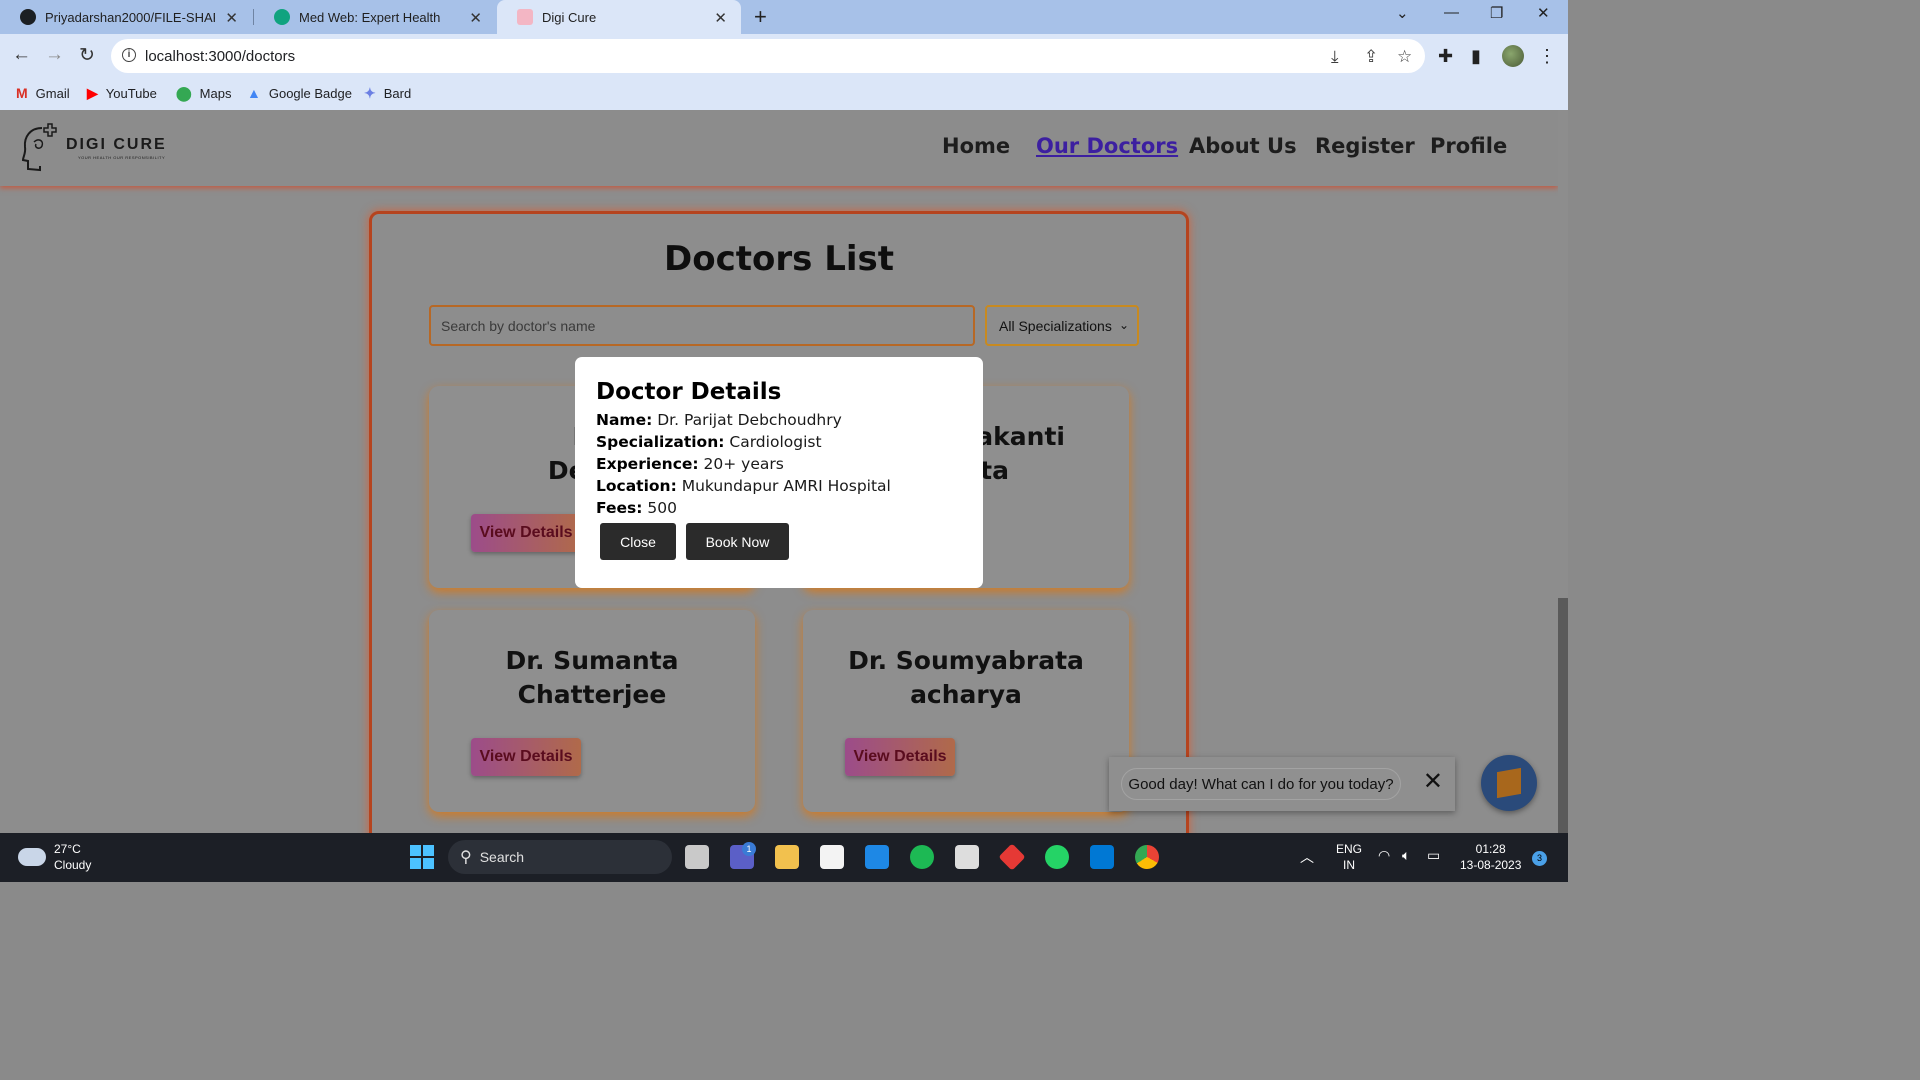  I want to click on tab-search-chevron-icon: ⌄, so click(1402, 13).